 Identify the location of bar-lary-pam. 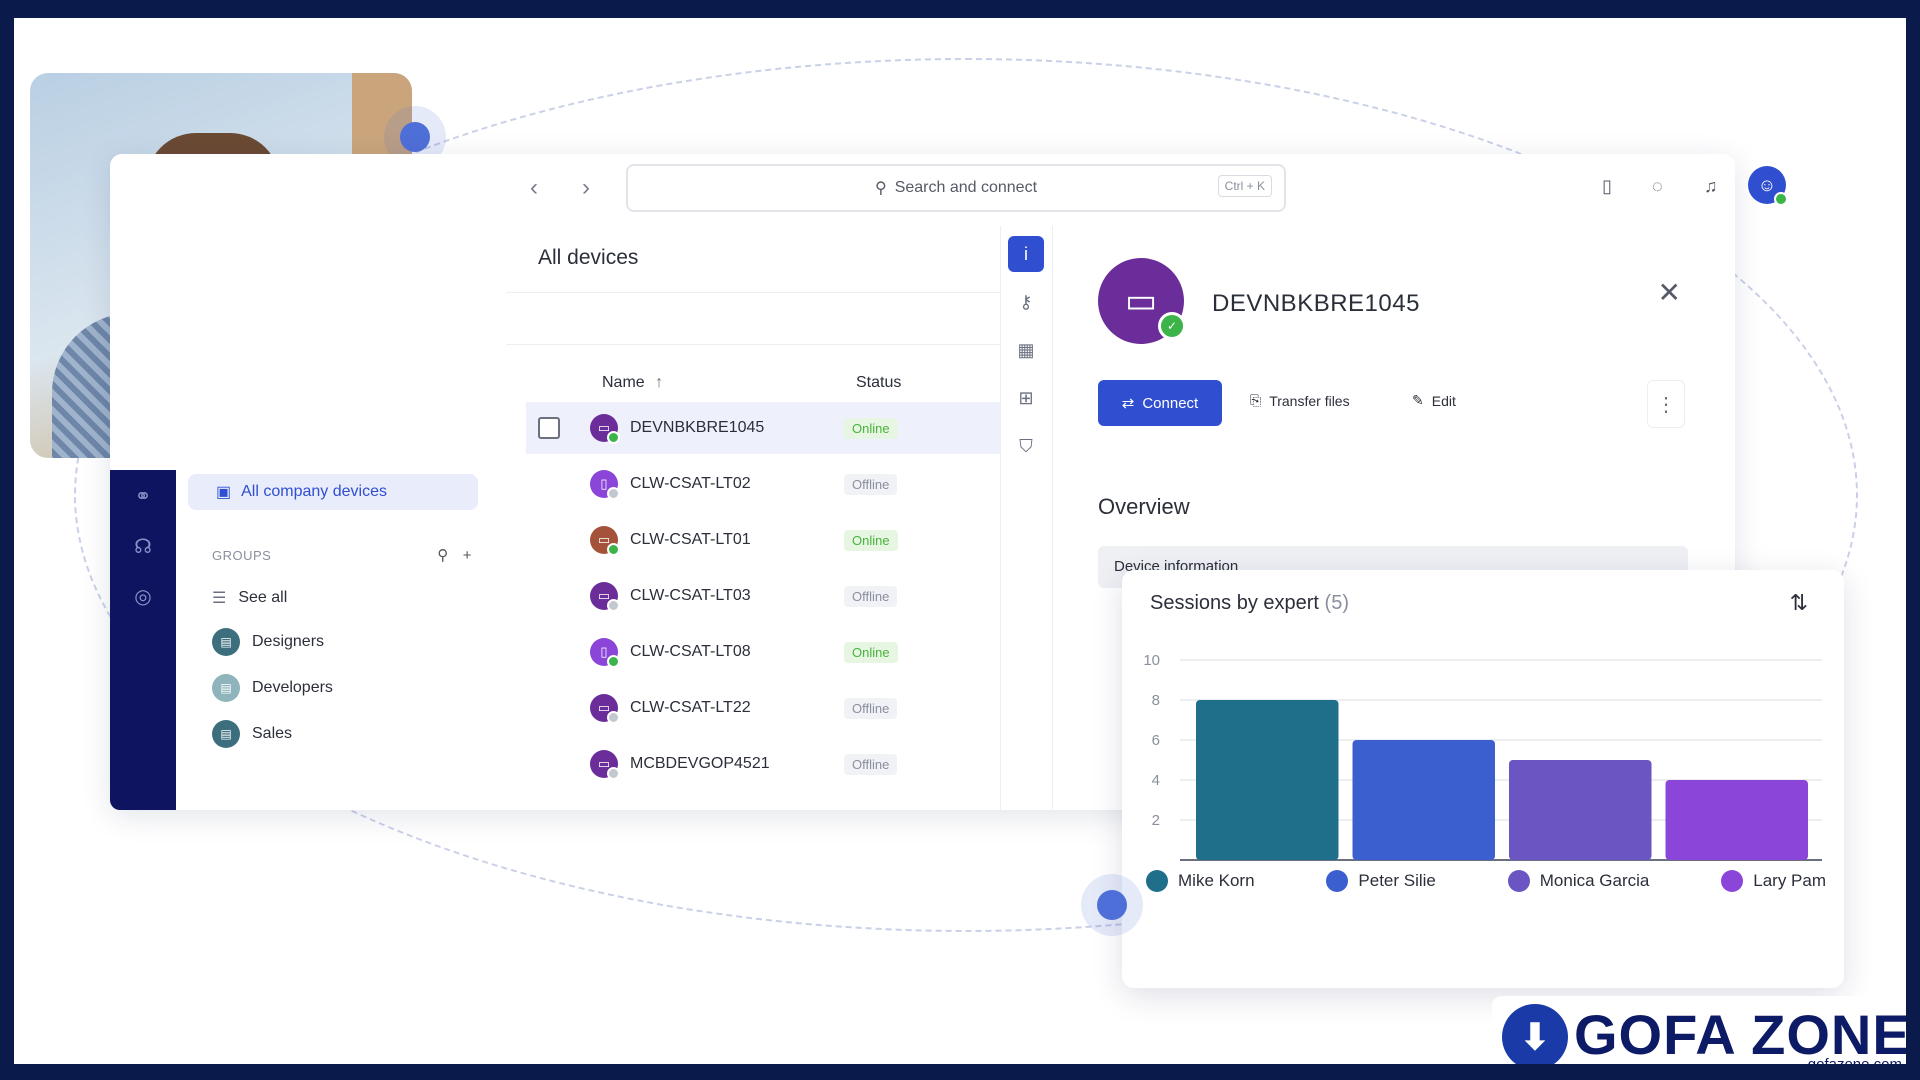
(1737, 820).